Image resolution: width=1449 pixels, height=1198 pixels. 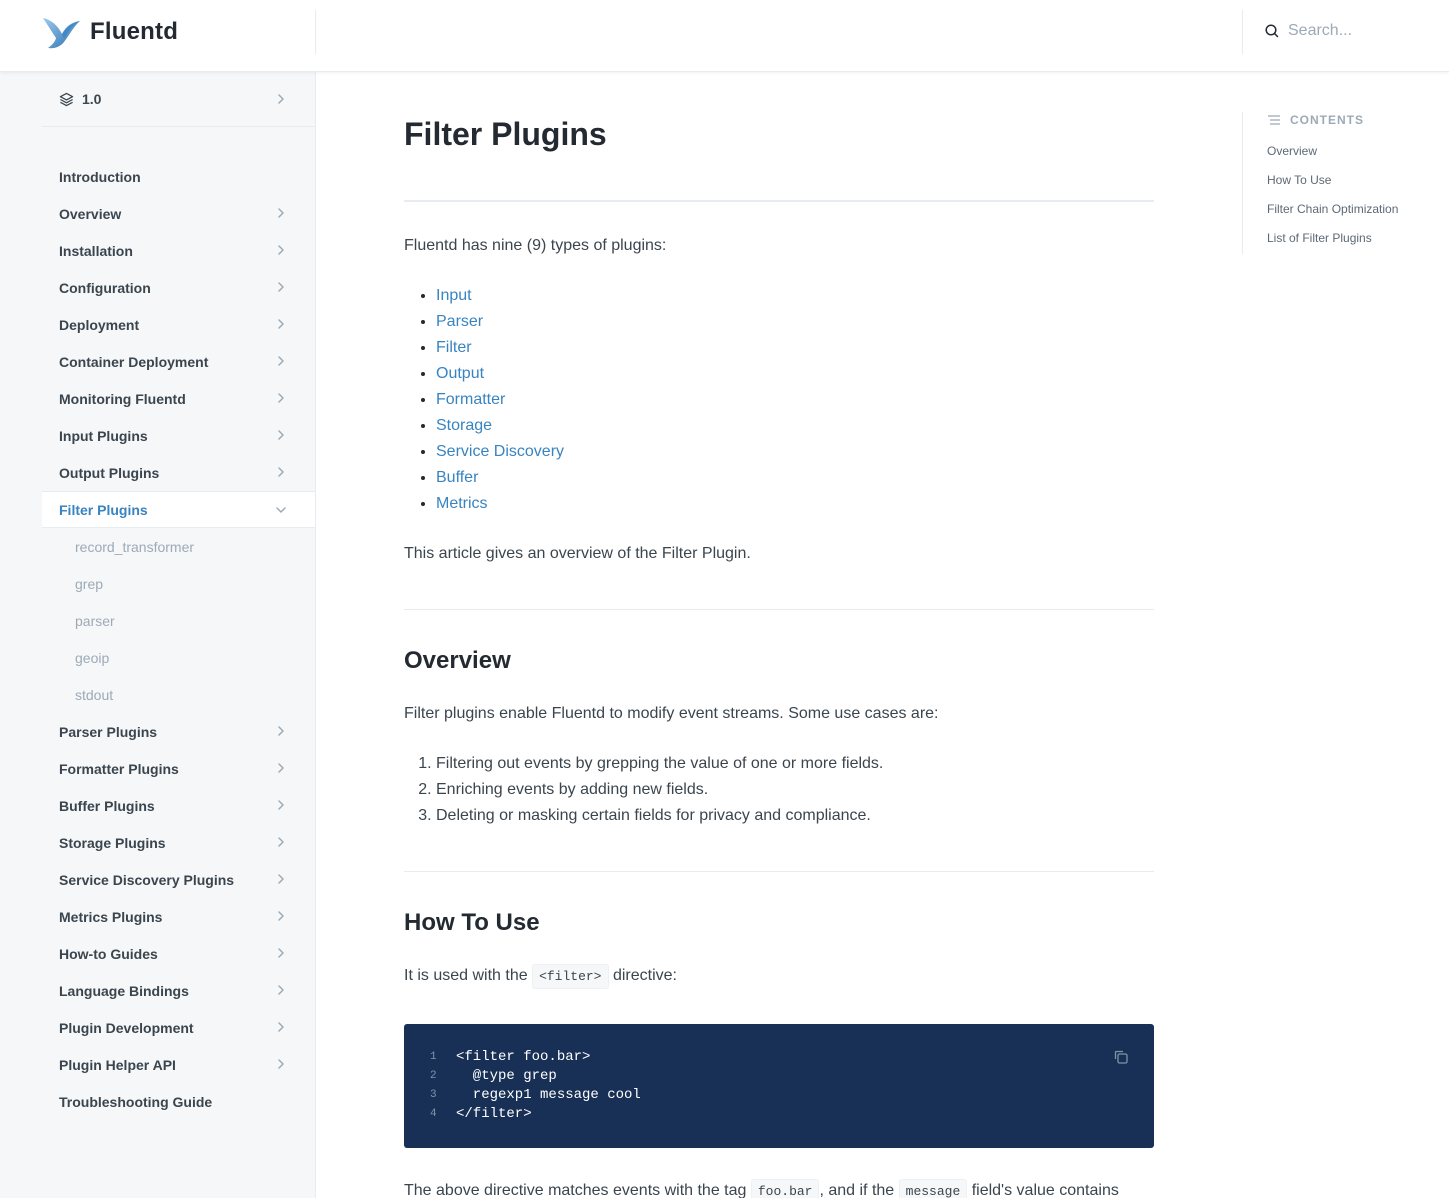 What do you see at coordinates (107, 805) in the screenshot?
I see `sidebar-item-label: Buffer Plugins` at bounding box center [107, 805].